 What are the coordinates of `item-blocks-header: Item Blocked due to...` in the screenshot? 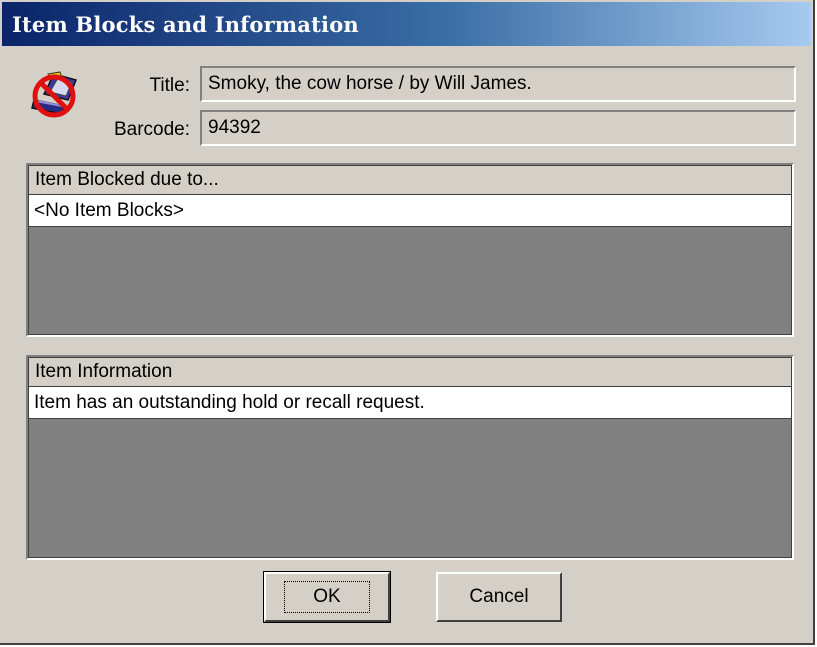 It's located at (410, 180).